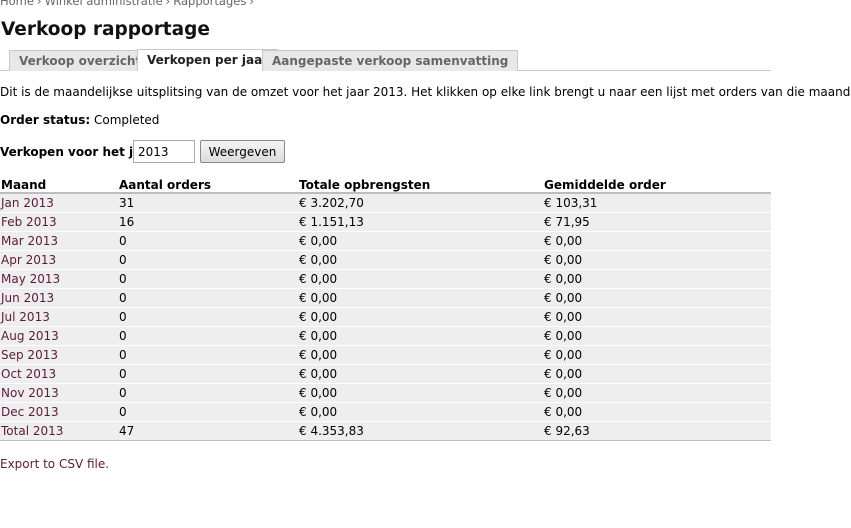 The image size is (851, 528). Describe the element at coordinates (657, 184) in the screenshot. I see `header-average-order: Gemiddelde order` at that location.